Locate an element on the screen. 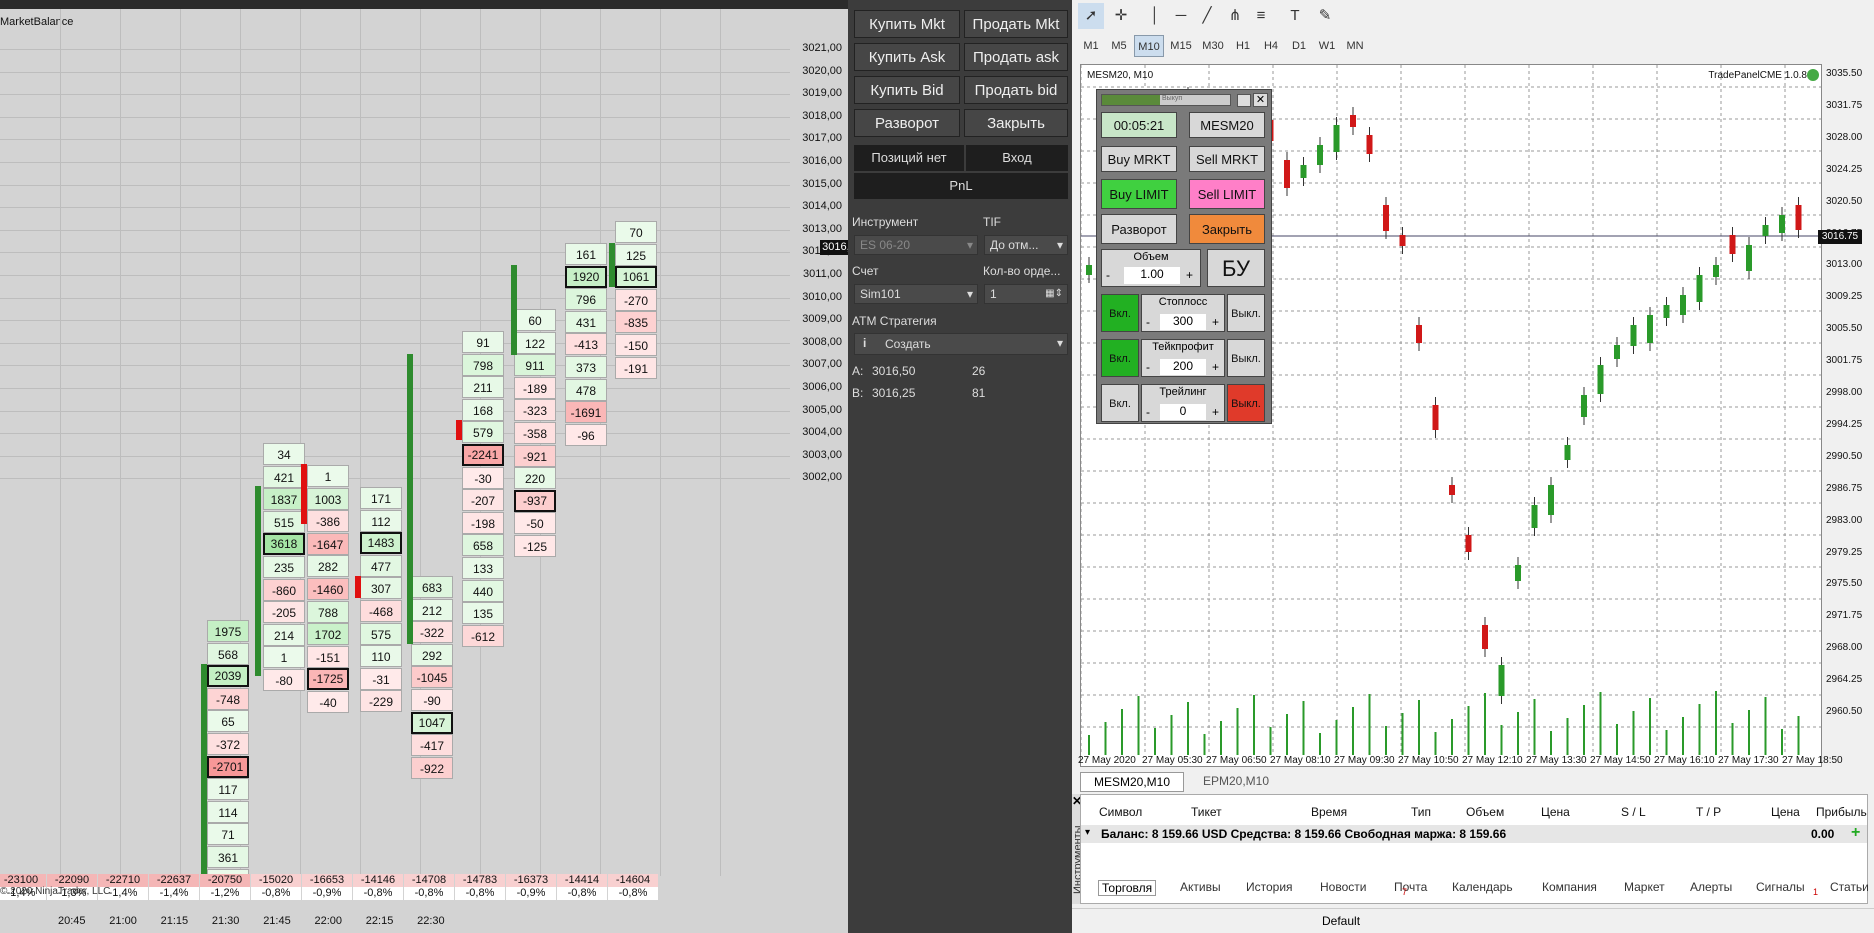  time-label: 22:30 is located at coordinates (431, 921).